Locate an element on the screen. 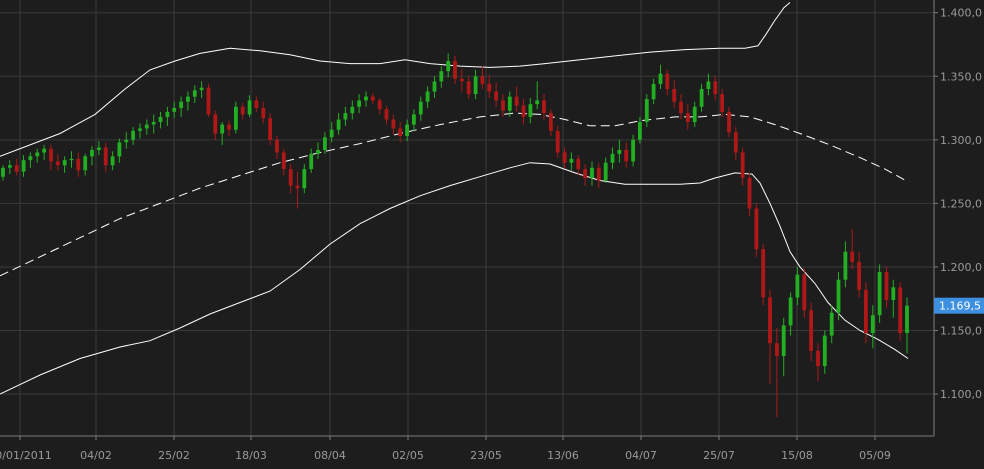 This screenshot has width=984, height=469. last-price-label: 1.169,5 is located at coordinates (960, 306).